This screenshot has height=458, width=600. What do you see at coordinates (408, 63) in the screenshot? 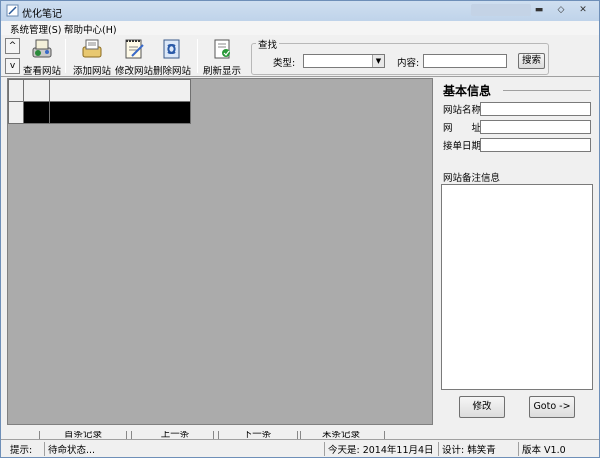
I see `content-label: 内容:` at bounding box center [408, 63].